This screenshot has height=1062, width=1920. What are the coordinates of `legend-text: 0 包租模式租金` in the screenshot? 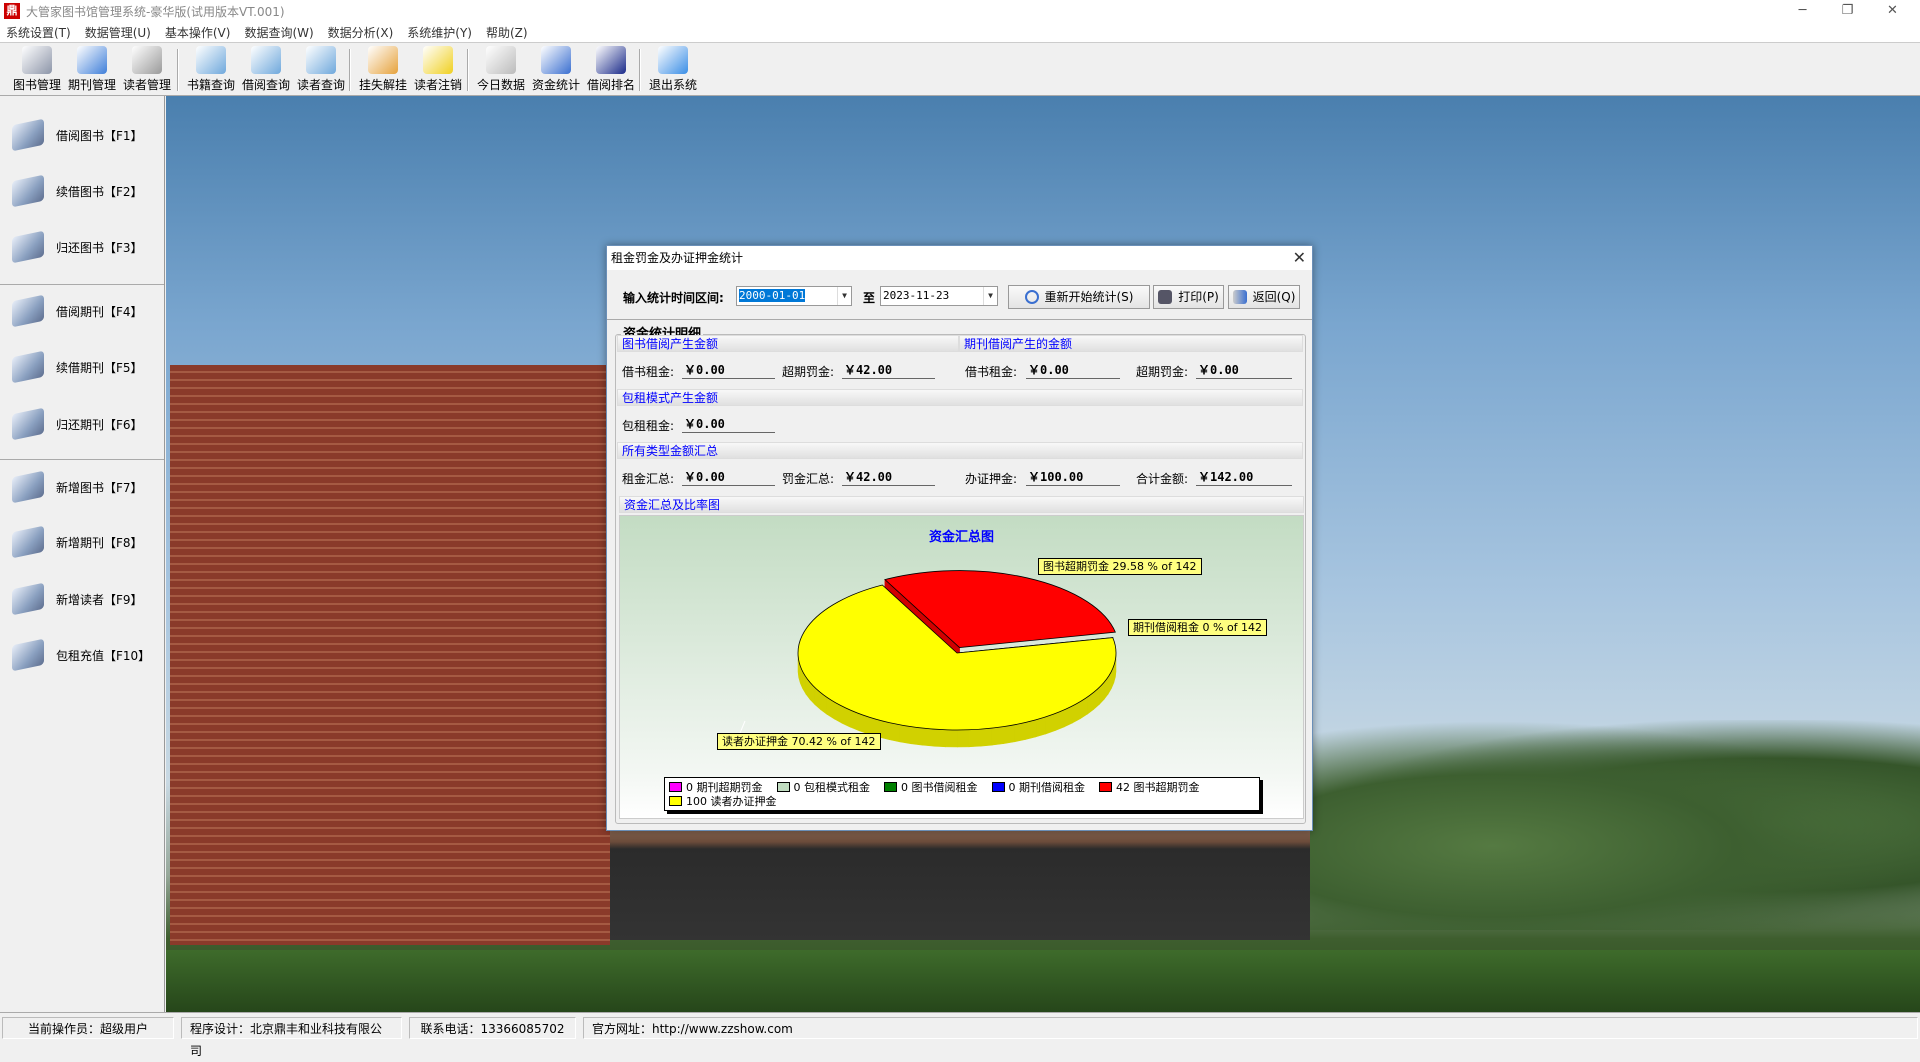 It's located at (832, 787).